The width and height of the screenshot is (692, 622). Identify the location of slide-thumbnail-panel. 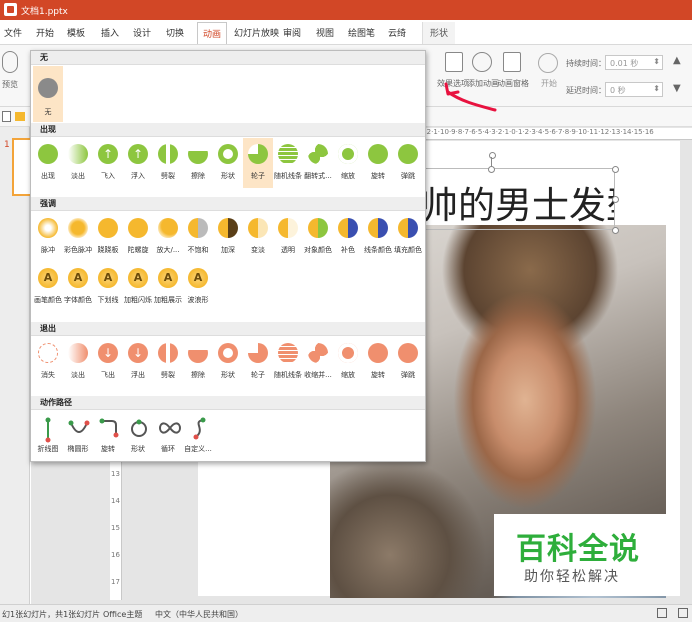
(15, 365).